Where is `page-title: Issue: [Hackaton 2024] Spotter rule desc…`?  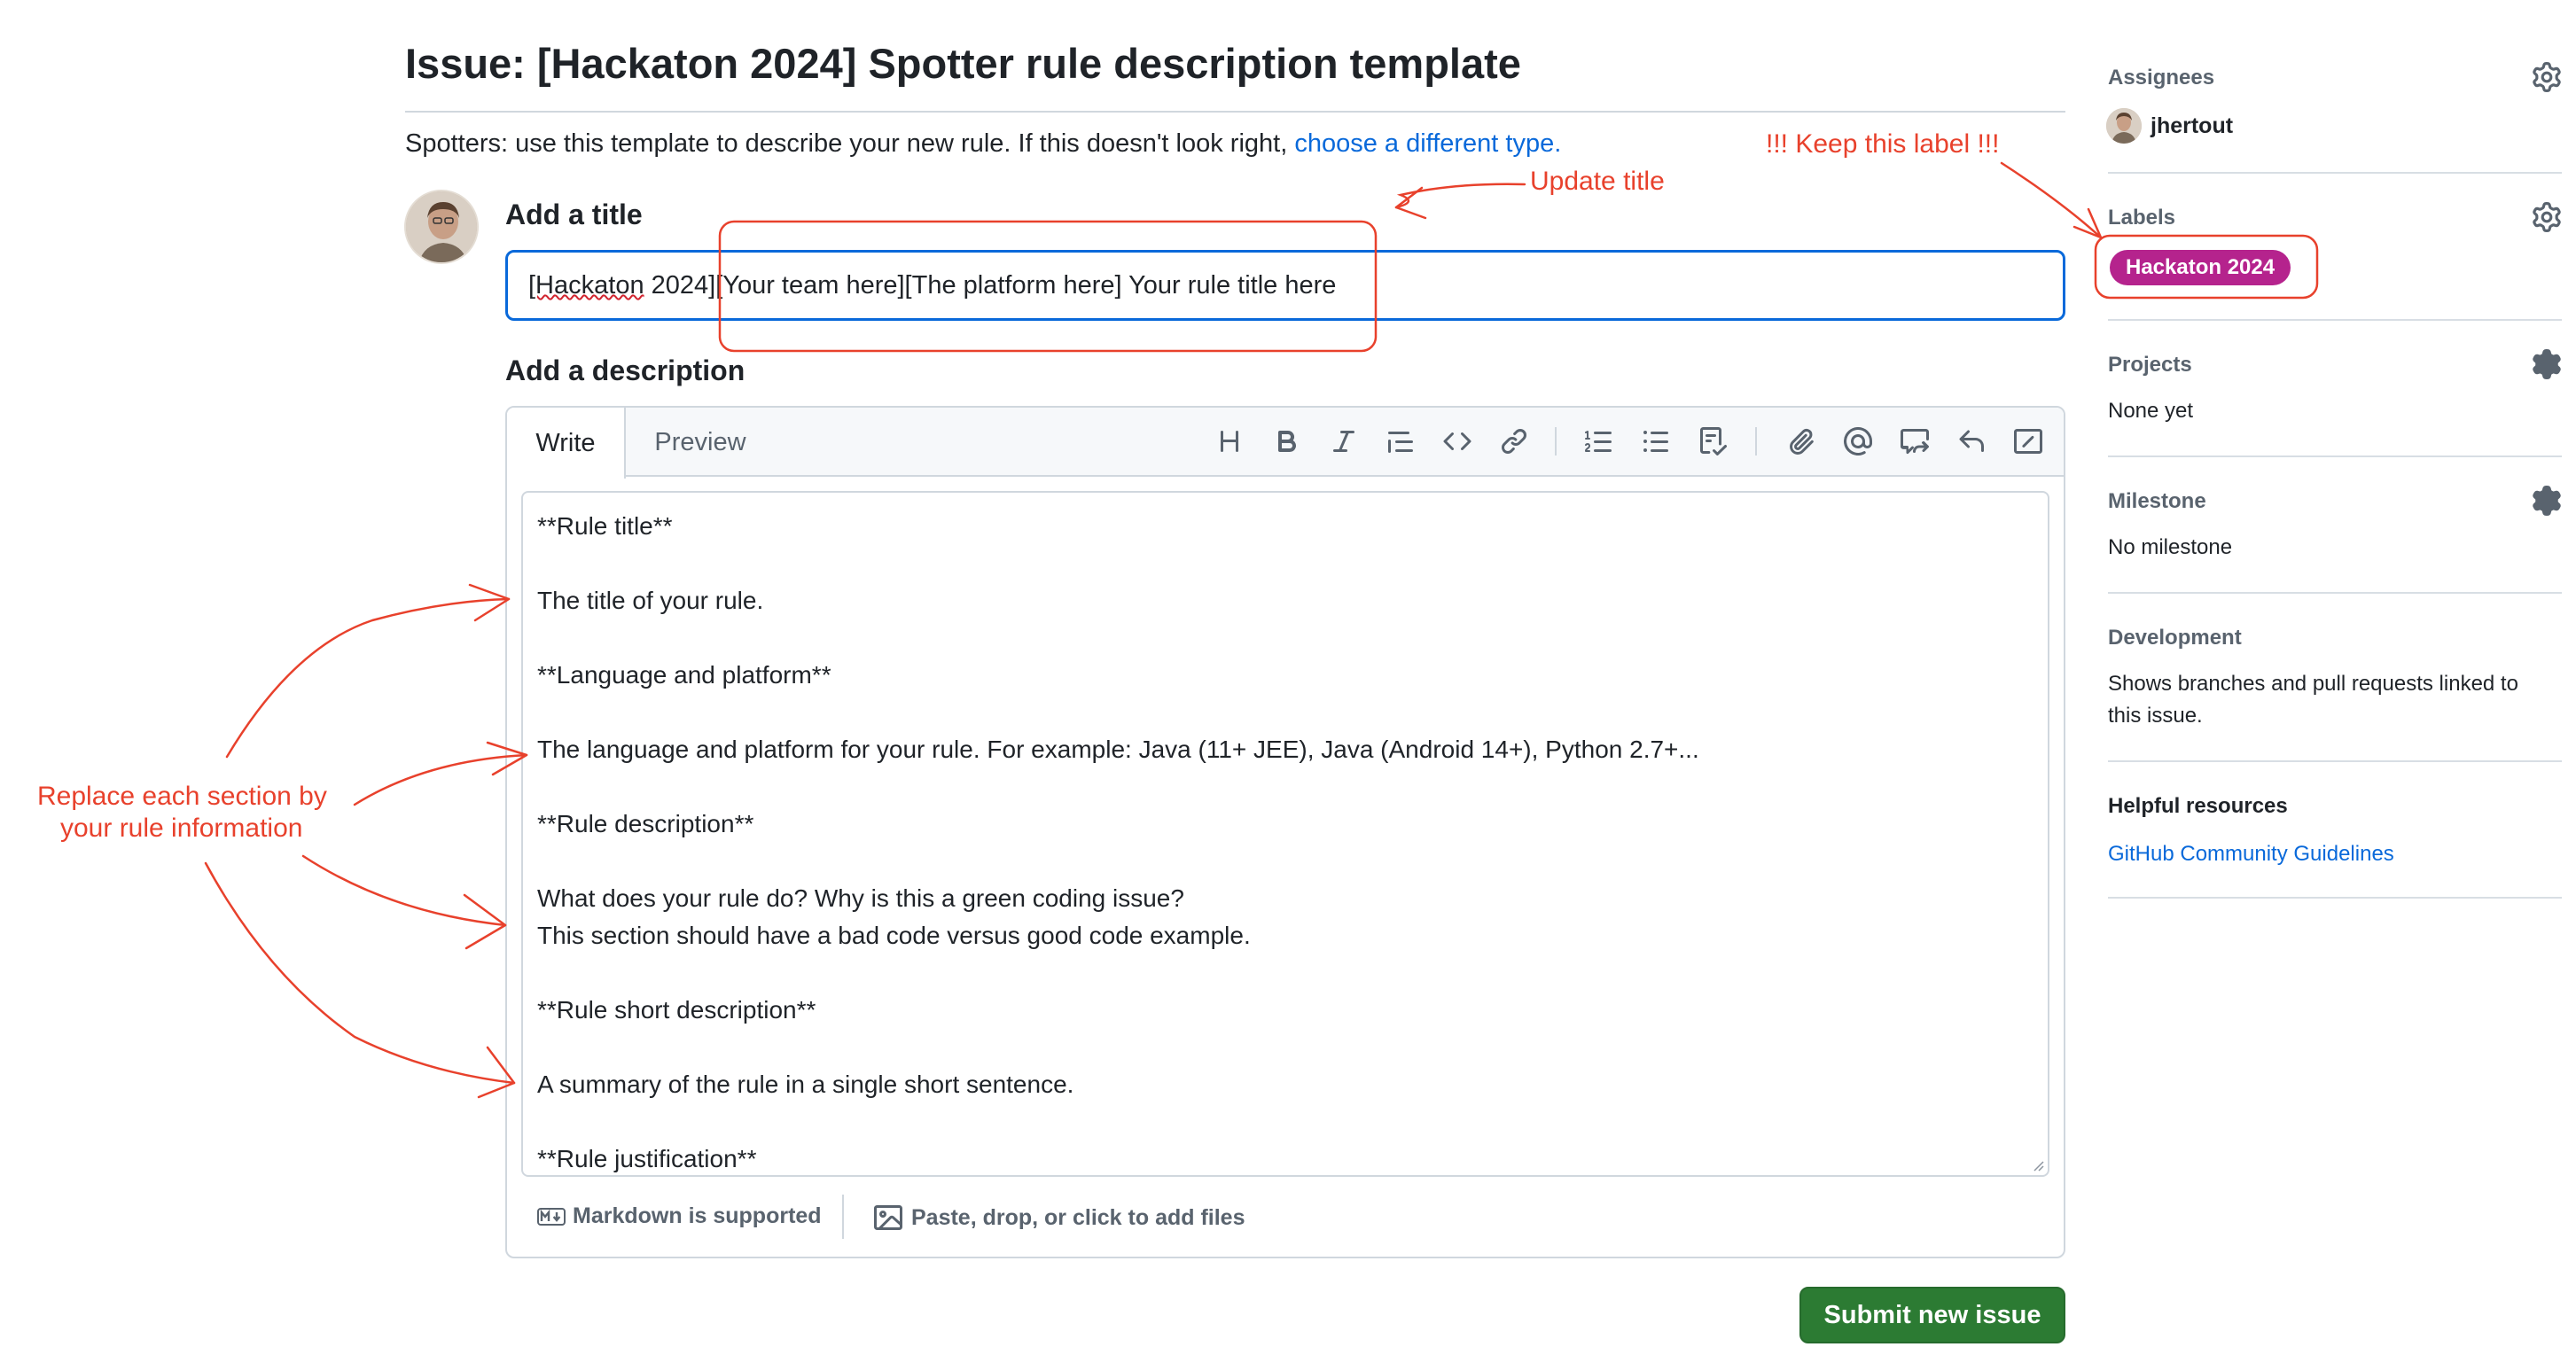 page-title: Issue: [Hackaton 2024] Spotter rule desc… is located at coordinates (963, 63).